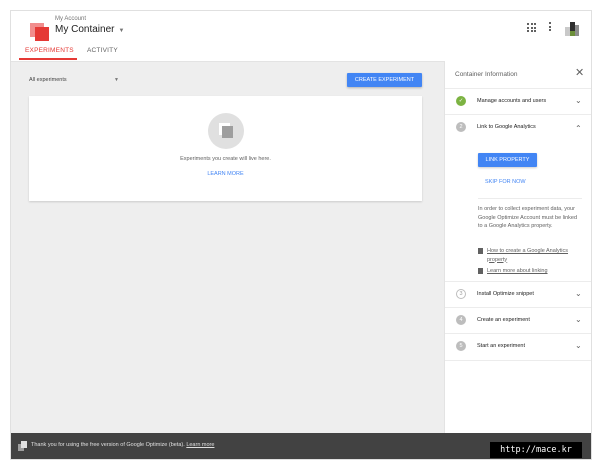  Describe the element at coordinates (85, 29) in the screenshot. I see `container-name: My Container` at that location.